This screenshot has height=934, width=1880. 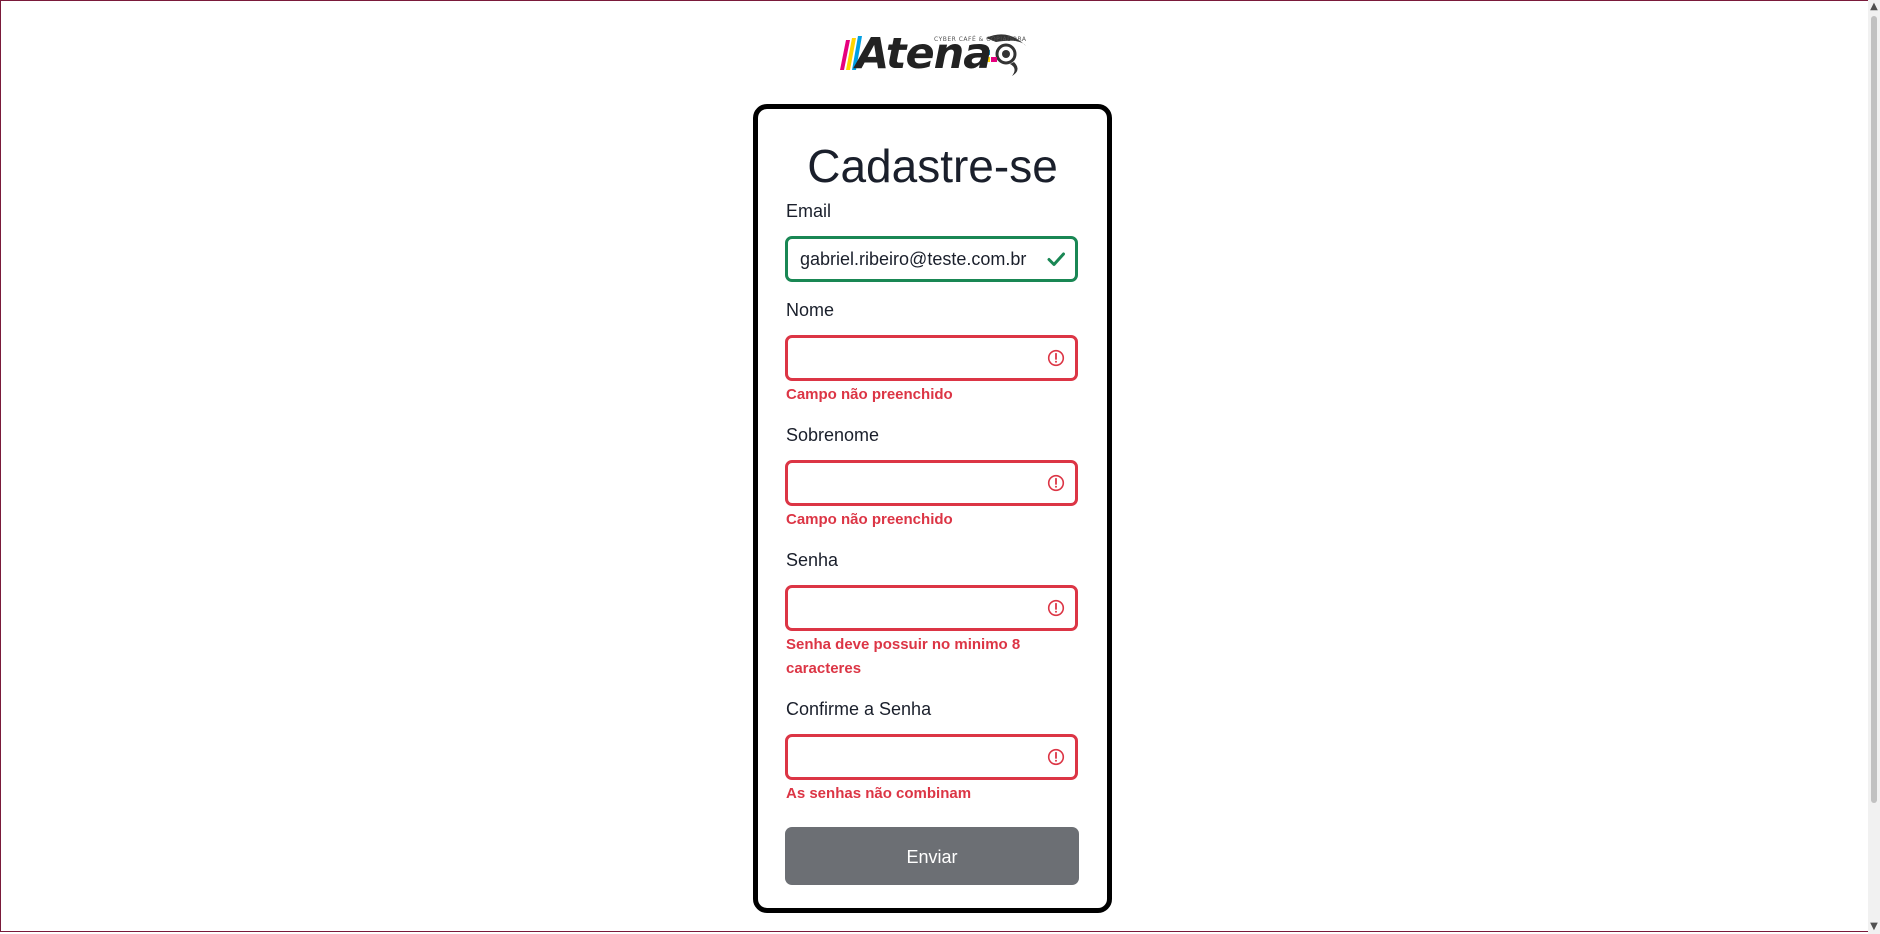 What do you see at coordinates (1874, 7) in the screenshot?
I see `scroll-up-arrow-icon: ▲` at bounding box center [1874, 7].